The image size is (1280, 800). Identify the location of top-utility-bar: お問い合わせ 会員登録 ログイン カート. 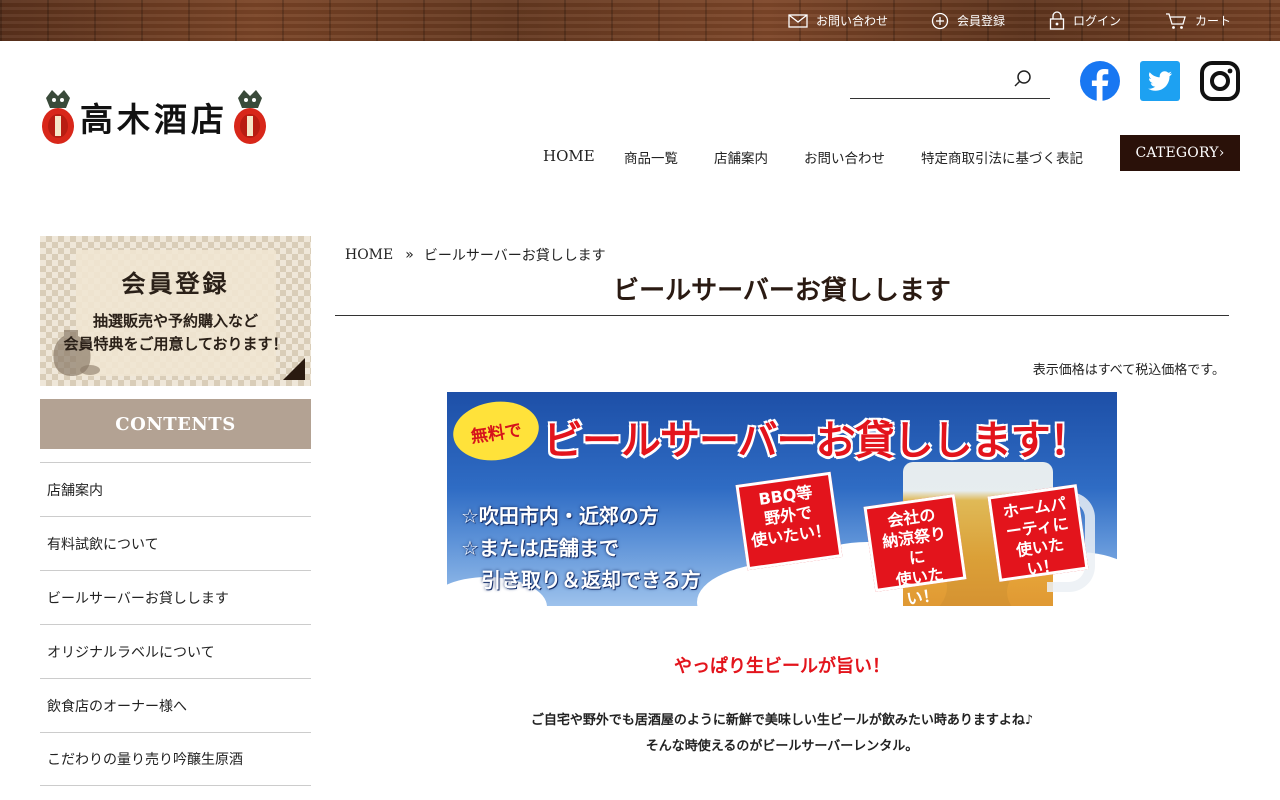
(640, 20).